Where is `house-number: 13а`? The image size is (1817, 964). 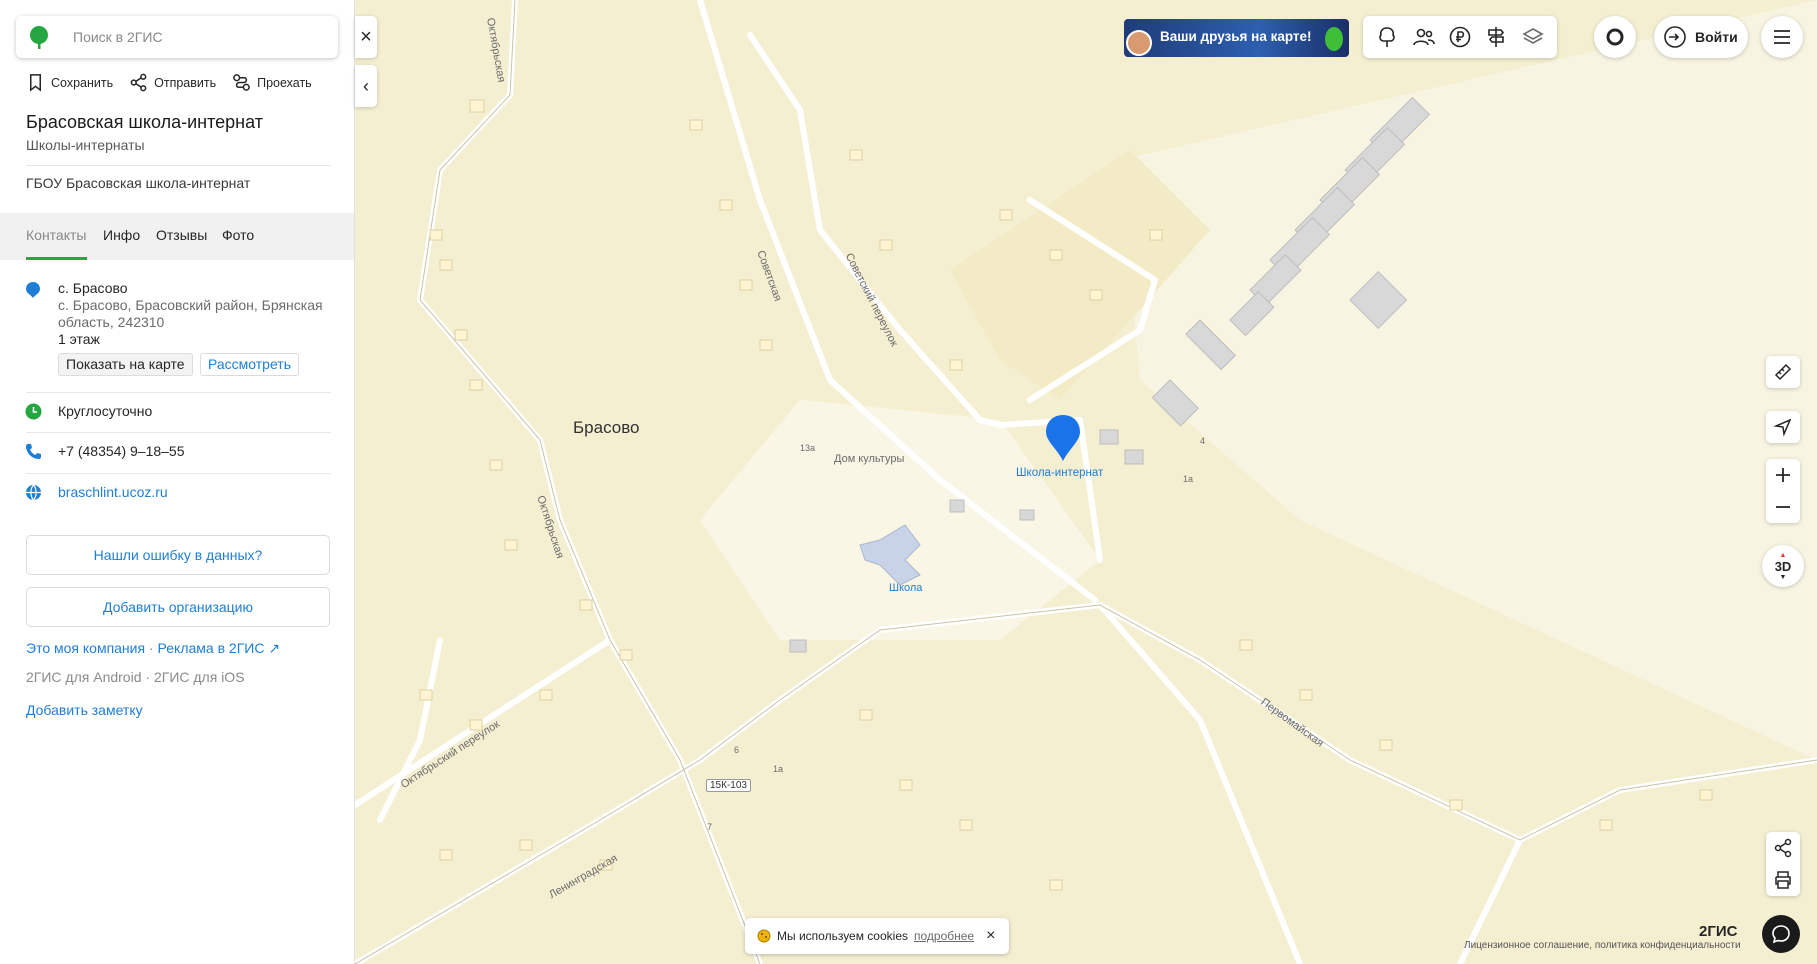 house-number: 13а is located at coordinates (808, 448).